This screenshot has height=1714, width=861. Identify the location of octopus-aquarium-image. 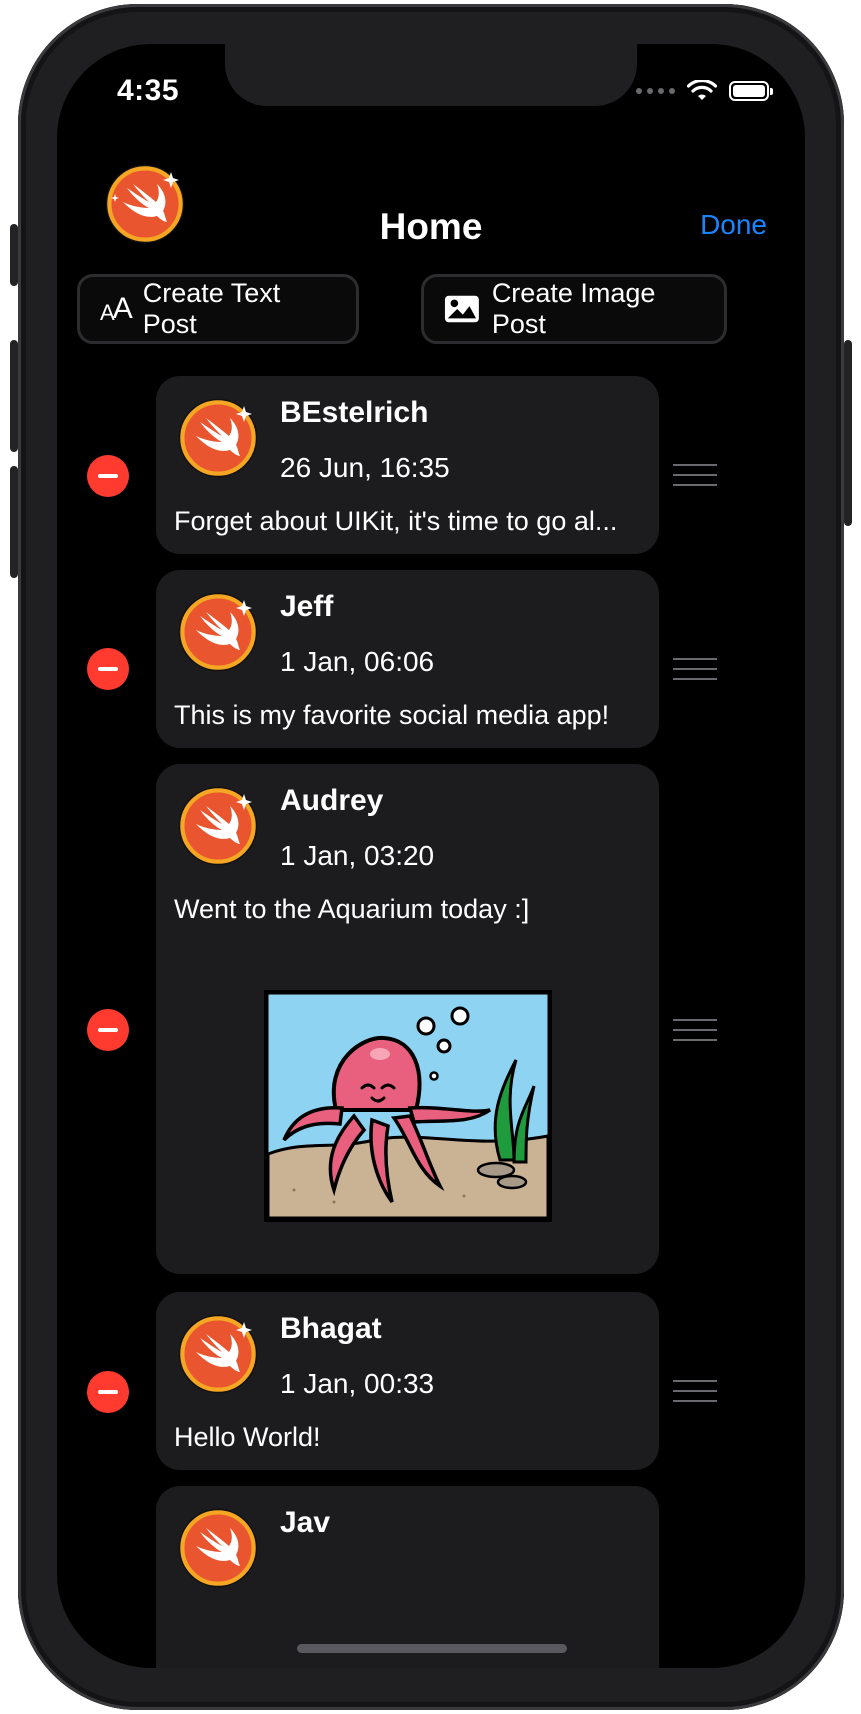
(408, 1106).